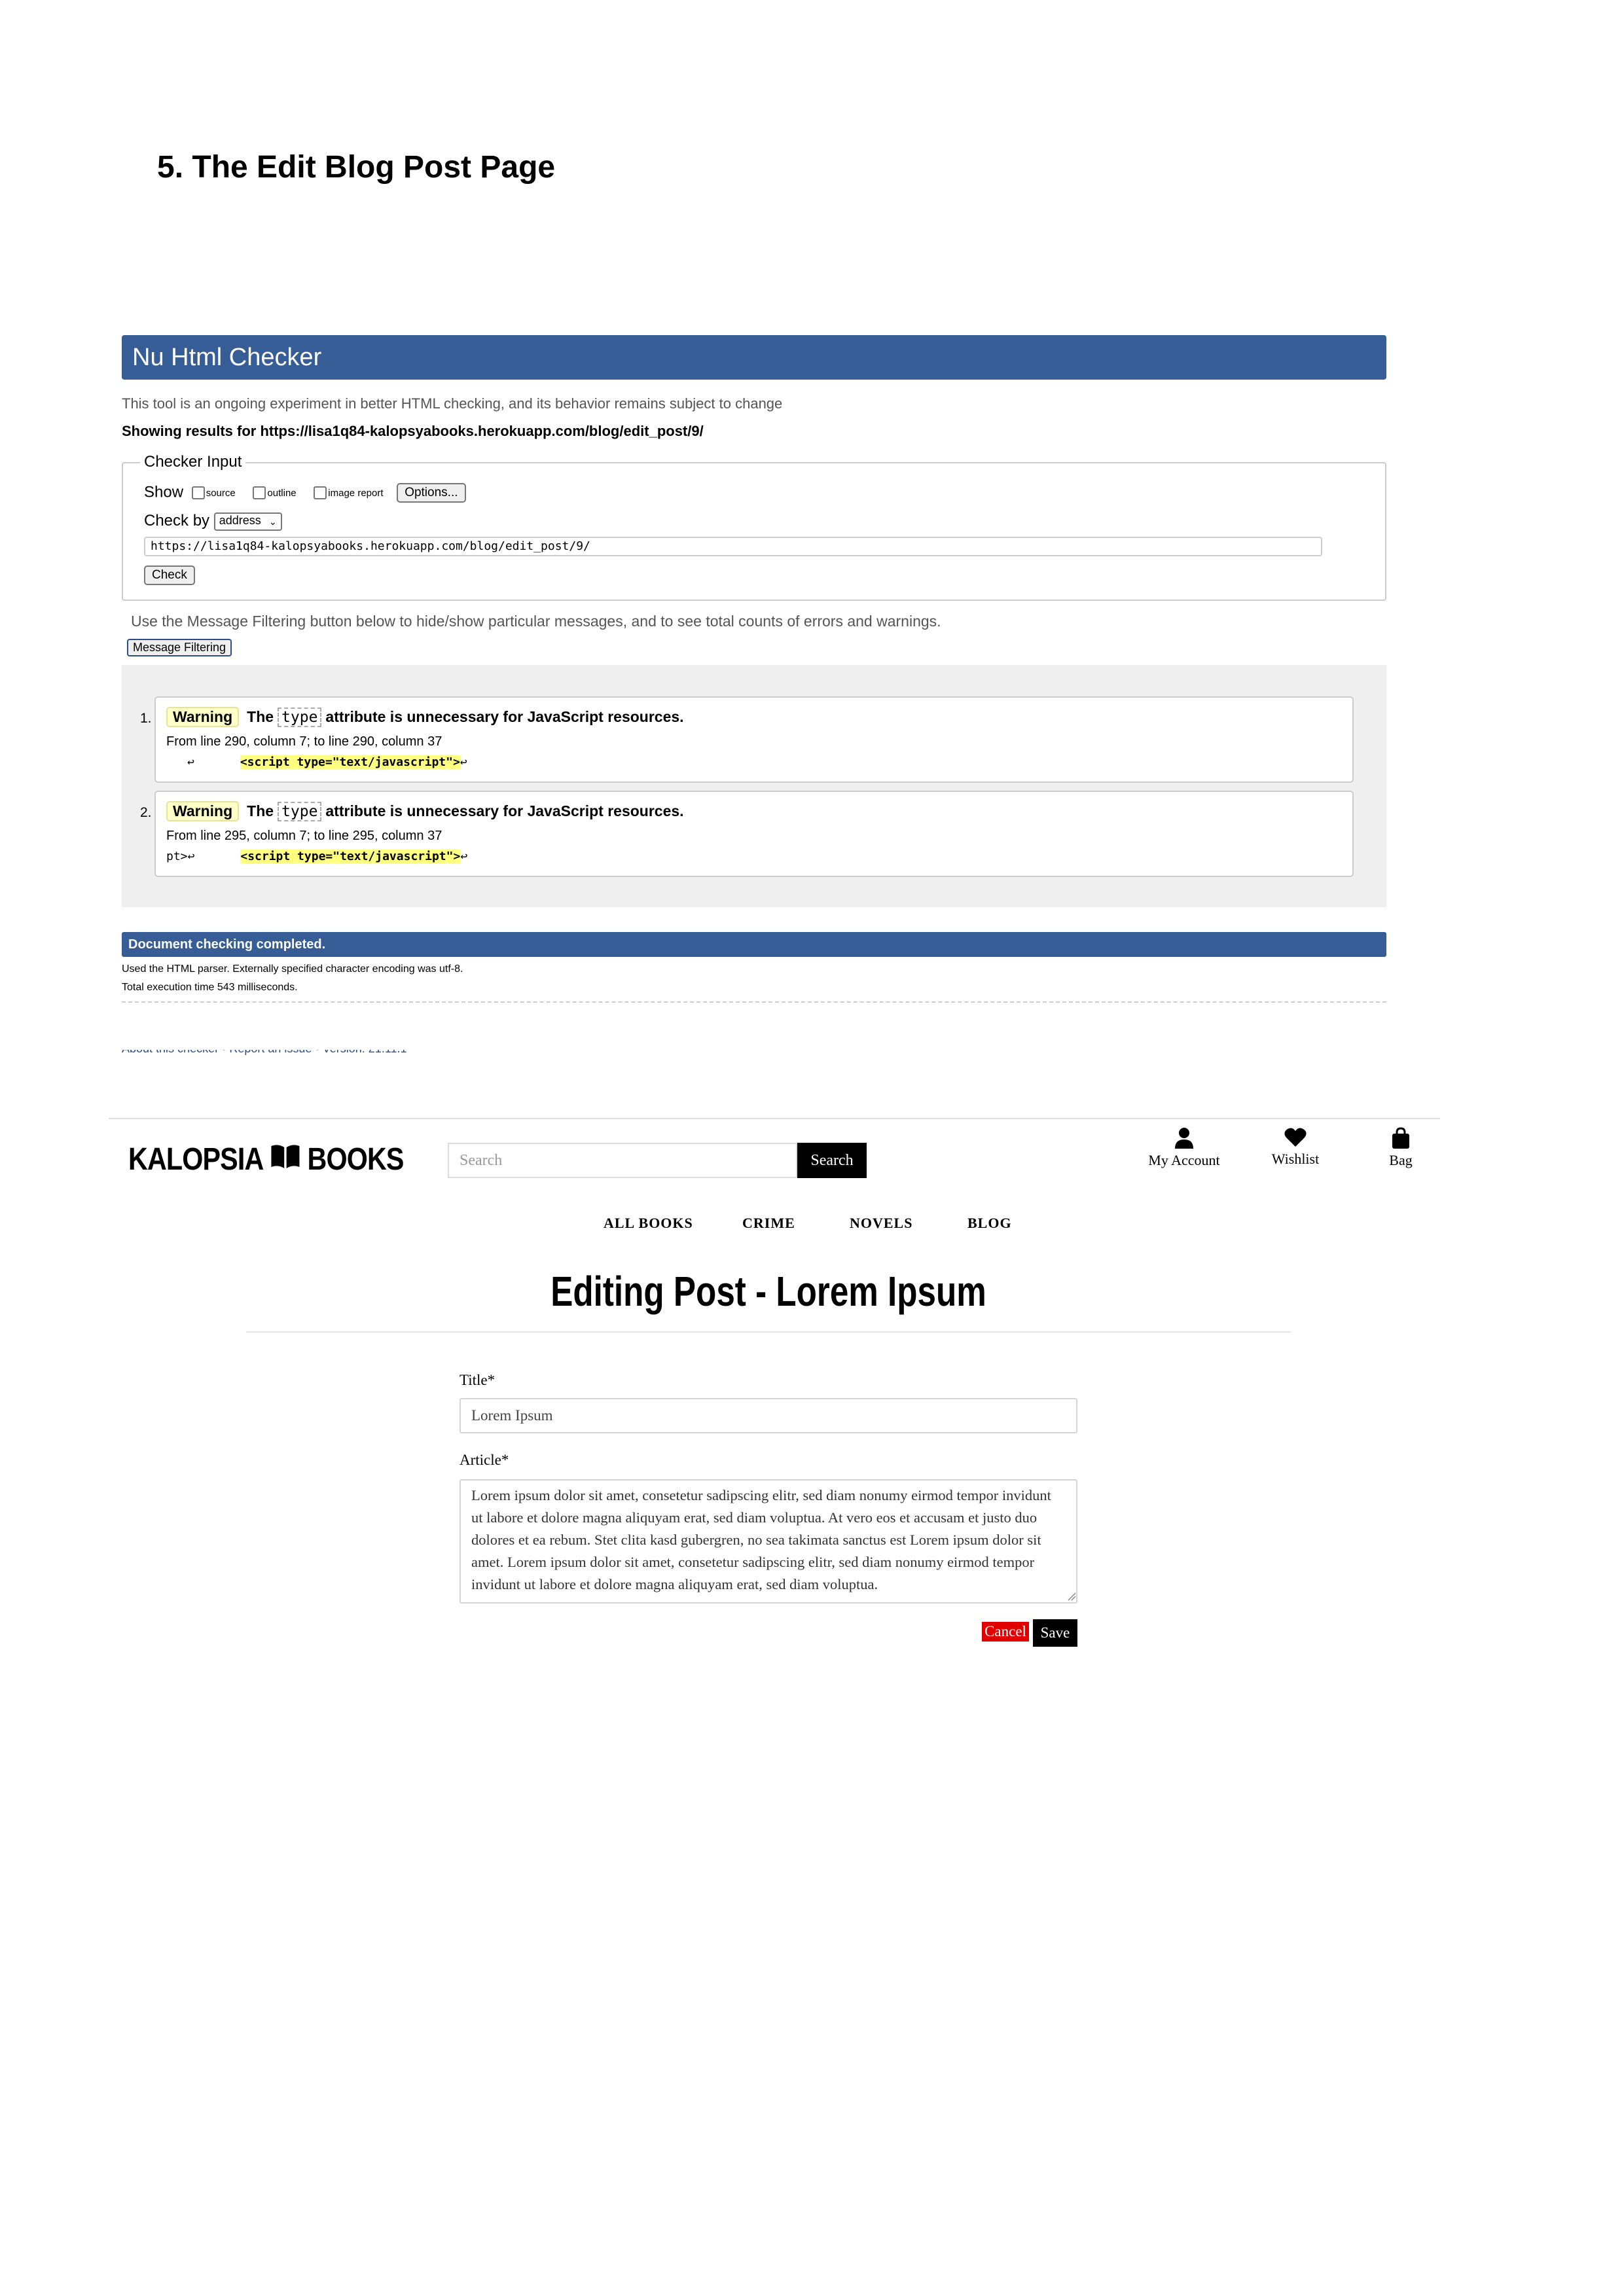  What do you see at coordinates (768, 1415) in the screenshot?
I see `title-input: Lorem Ipsum` at bounding box center [768, 1415].